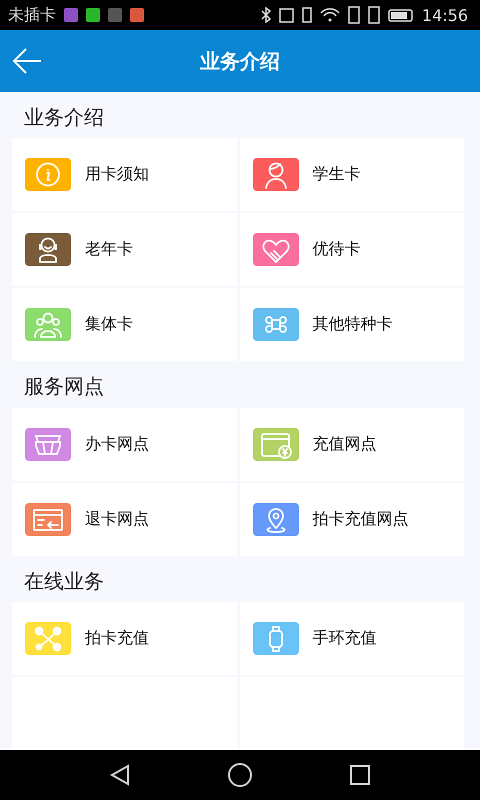  Describe the element at coordinates (240, 61) in the screenshot. I see `page-title: 业务介绍` at that location.